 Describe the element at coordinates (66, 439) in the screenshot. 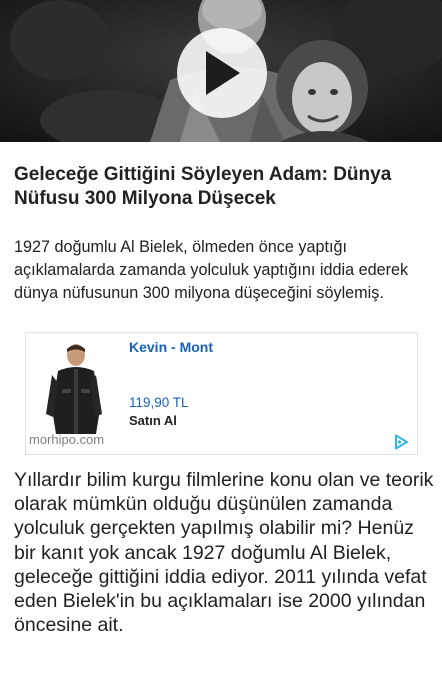

I see `ad-source: morhipo.com` at that location.